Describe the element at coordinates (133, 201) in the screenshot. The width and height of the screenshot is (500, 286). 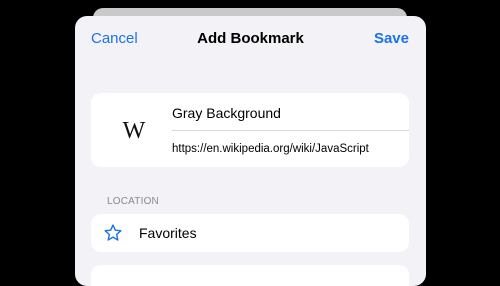
I see `location-section-header: LOCATION` at that location.